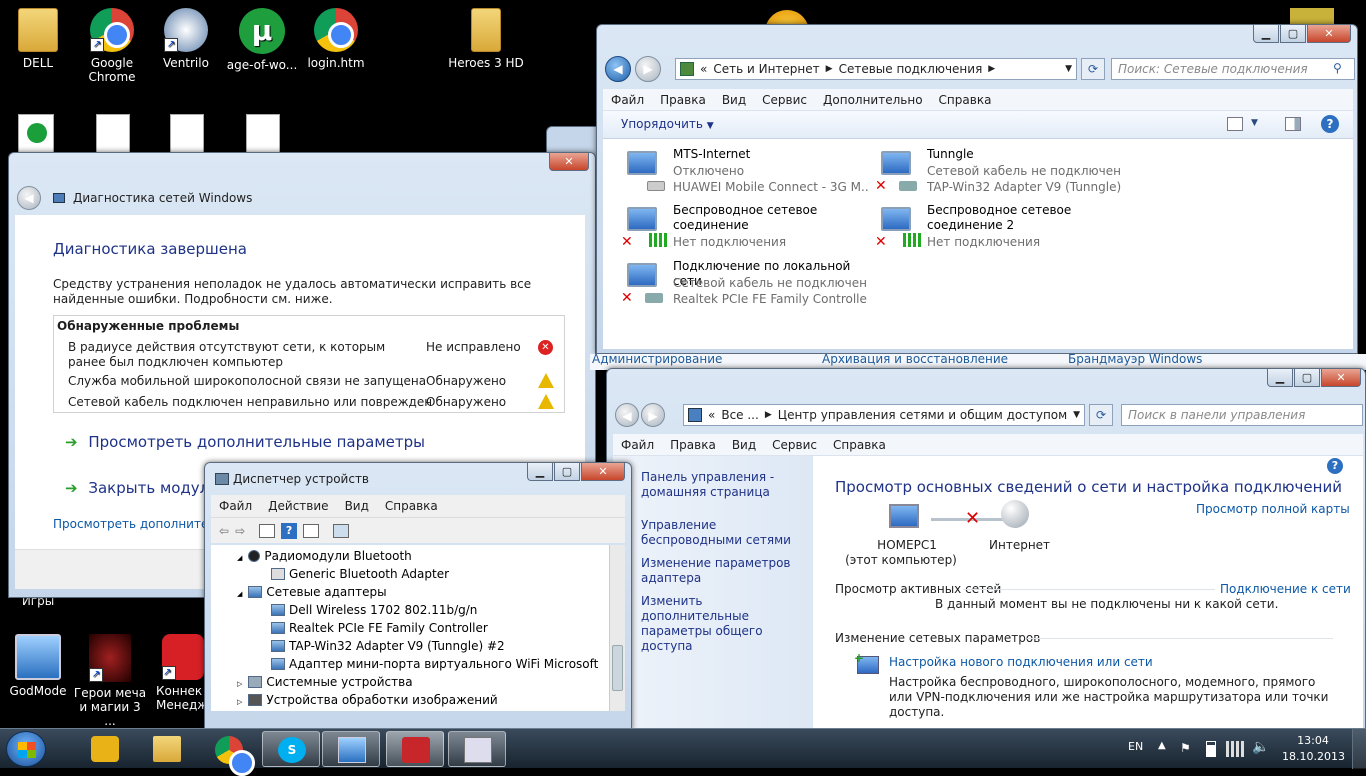 Image resolution: width=1366 pixels, height=776 pixels. Describe the element at coordinates (240, 531) in the screenshot. I see `forward-arrow-icon: ⇨` at that location.